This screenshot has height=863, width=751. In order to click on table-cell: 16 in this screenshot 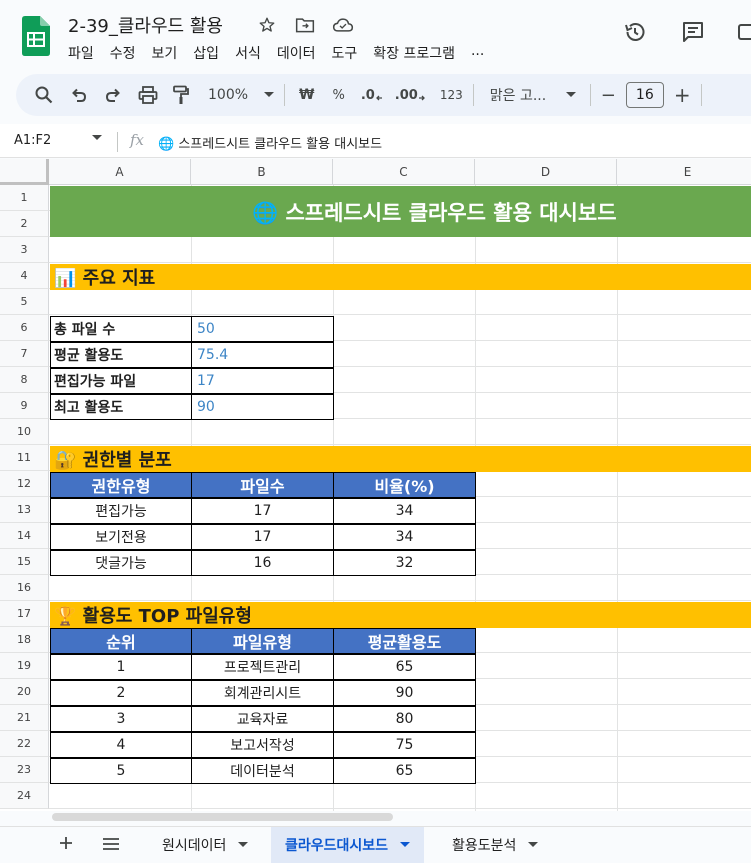, I will do `click(262, 563)`.